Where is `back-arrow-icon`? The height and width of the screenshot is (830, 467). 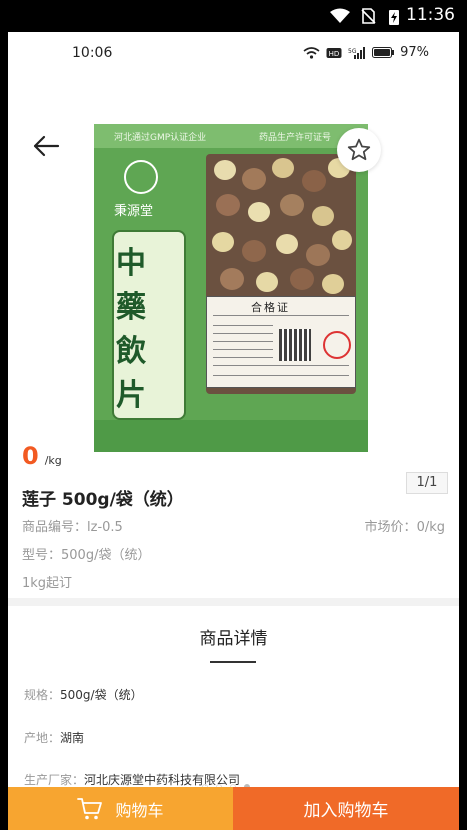 back-arrow-icon is located at coordinates (46, 146).